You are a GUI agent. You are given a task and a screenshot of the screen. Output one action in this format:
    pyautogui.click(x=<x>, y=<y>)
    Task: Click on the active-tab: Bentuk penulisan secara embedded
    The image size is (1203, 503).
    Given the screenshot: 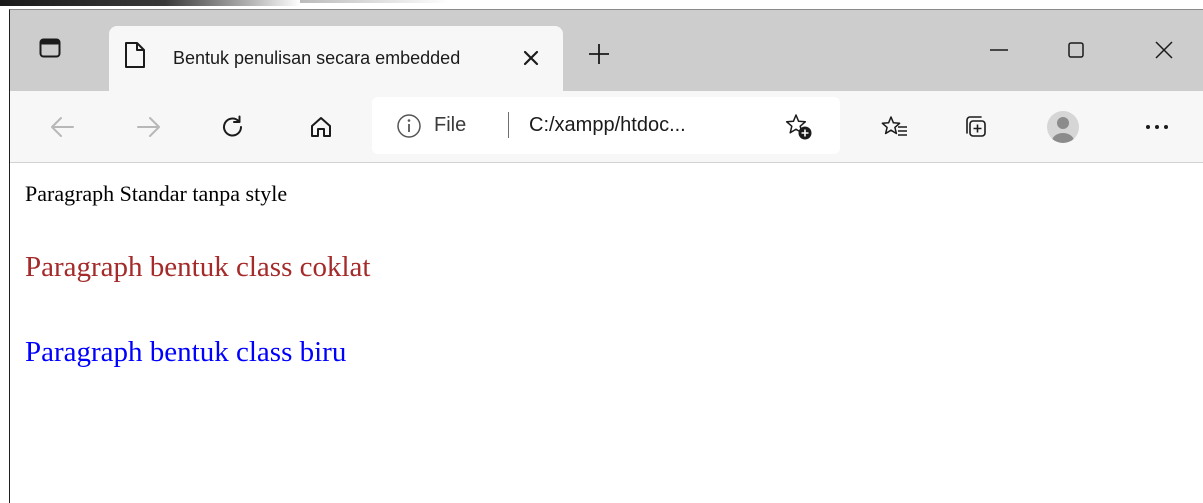 What is the action you would take?
    pyautogui.click(x=336, y=58)
    